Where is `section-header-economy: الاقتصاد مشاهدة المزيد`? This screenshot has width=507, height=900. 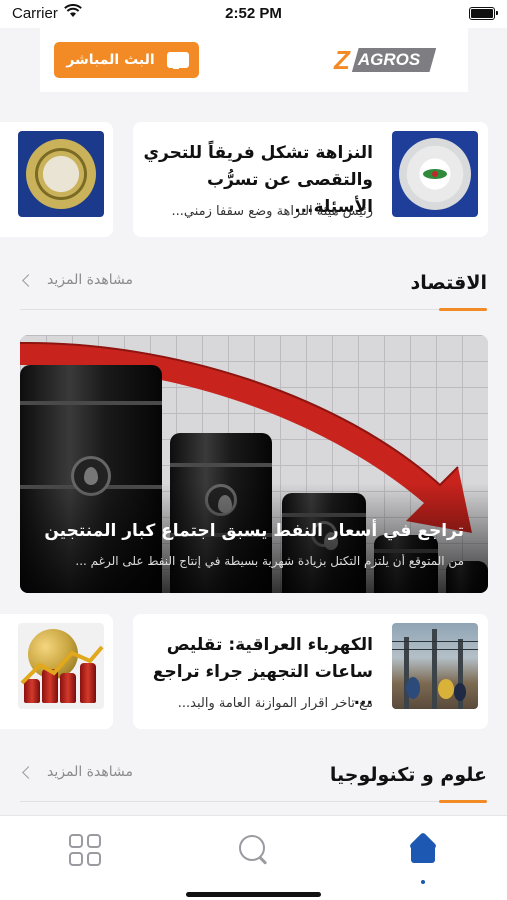
section-header-economy: الاقتصاد مشاهدة المزيد is located at coordinates (253, 289).